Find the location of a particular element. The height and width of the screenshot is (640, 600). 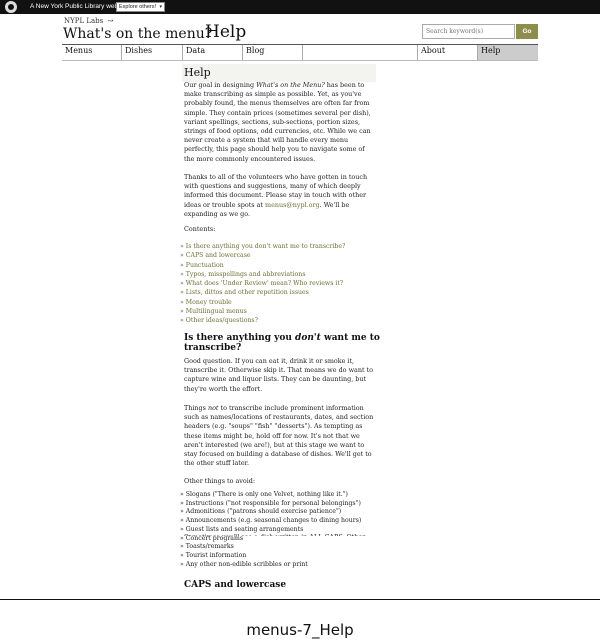

go-button: Go is located at coordinates (527, 31).